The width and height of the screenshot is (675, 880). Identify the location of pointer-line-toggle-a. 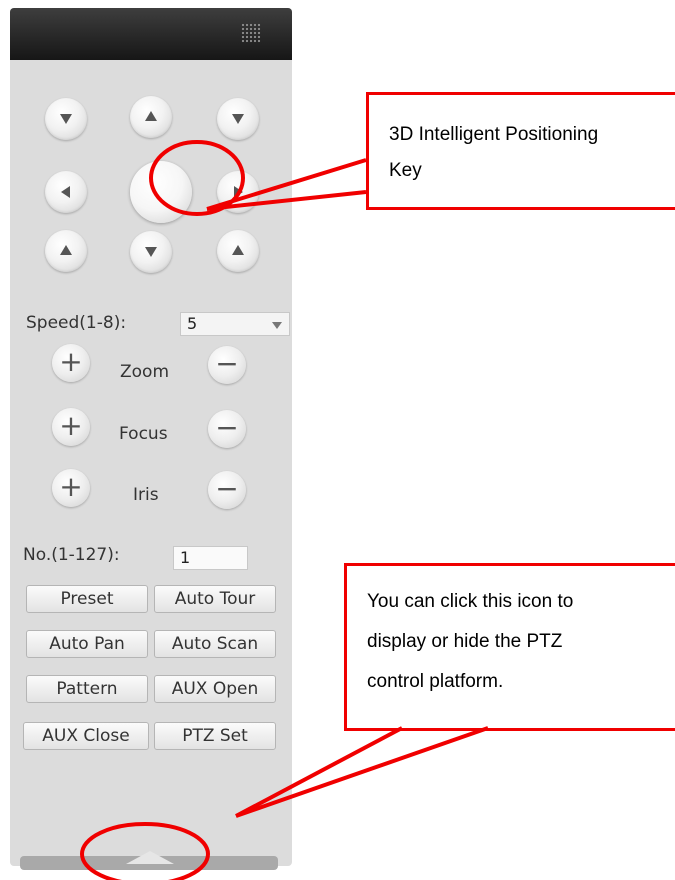
(319, 772).